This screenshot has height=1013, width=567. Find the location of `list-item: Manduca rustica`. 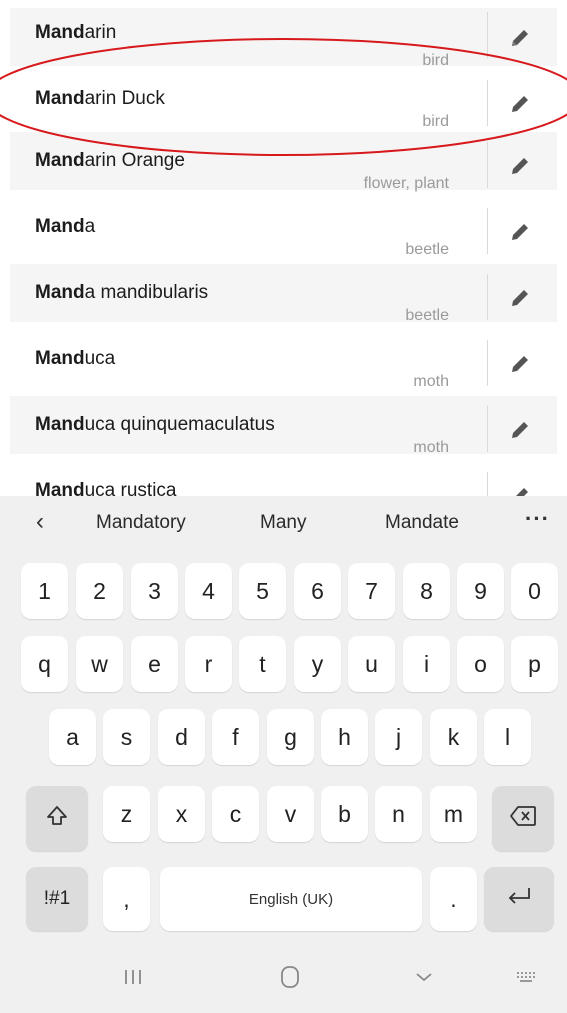

list-item: Manduca rustica is located at coordinates (283, 479).